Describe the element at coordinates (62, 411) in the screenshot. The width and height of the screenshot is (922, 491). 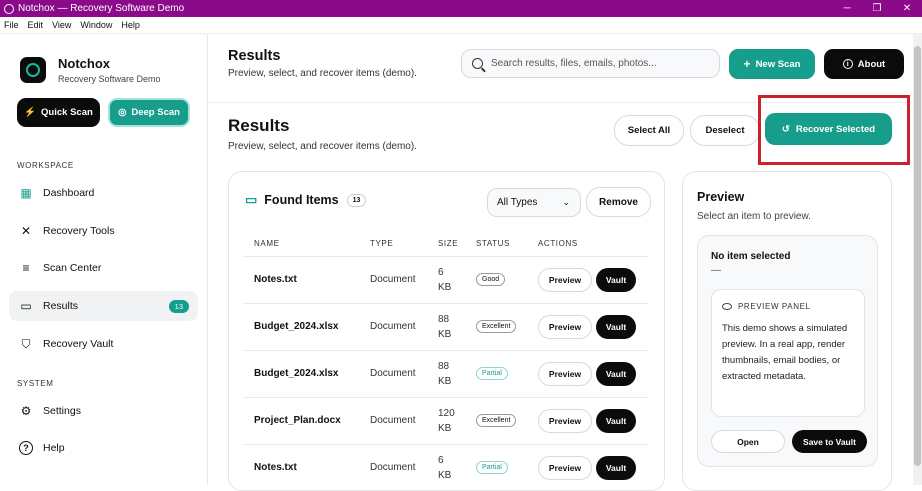
I see `sidebar-item-label: Settings` at that location.